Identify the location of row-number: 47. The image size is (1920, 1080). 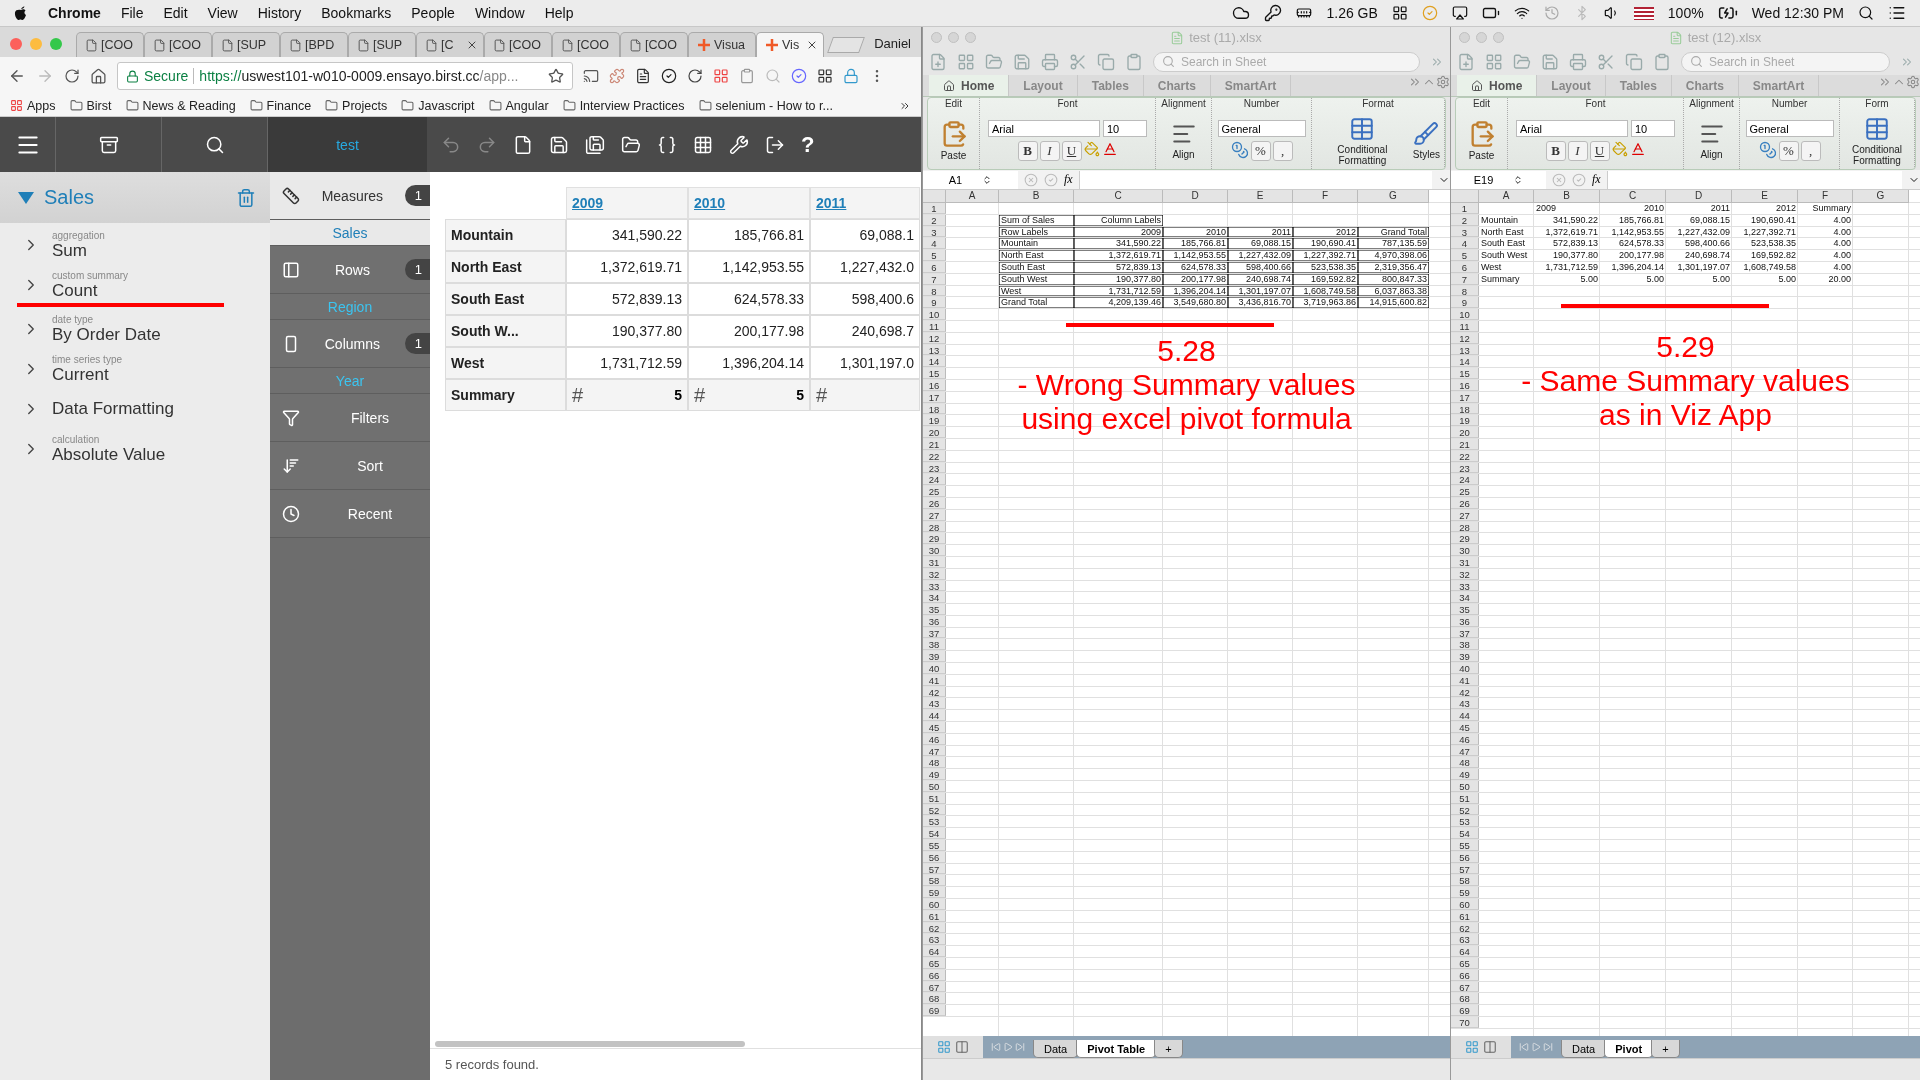
(934, 751).